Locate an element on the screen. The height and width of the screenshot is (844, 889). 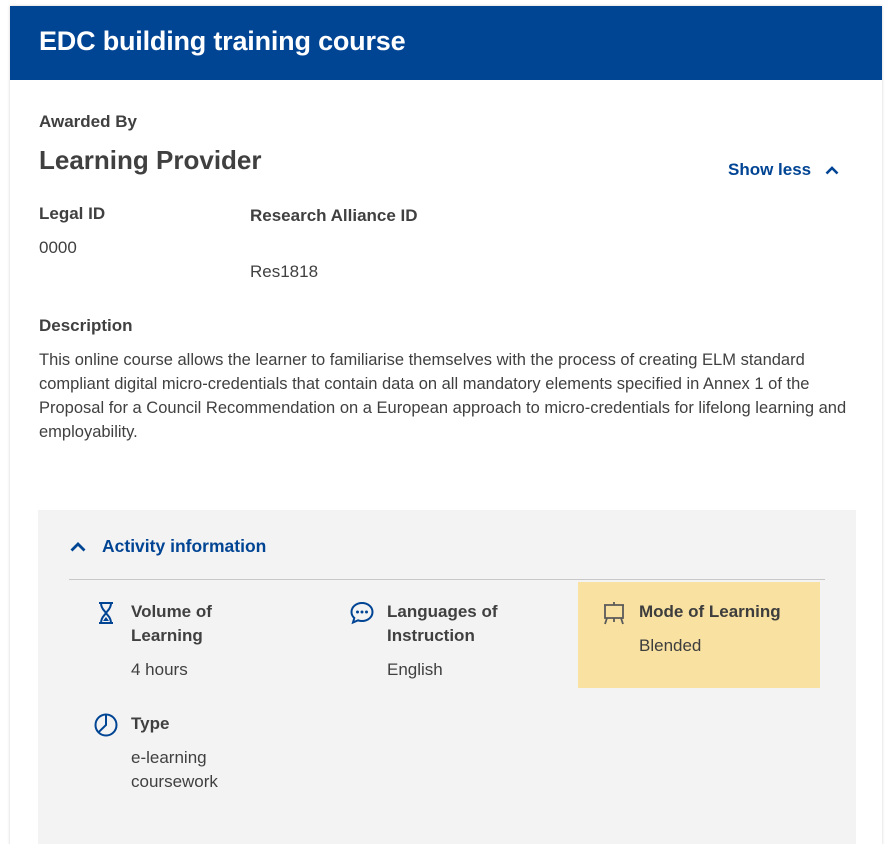
research-alliance-value: Res1818 is located at coordinates (284, 271).